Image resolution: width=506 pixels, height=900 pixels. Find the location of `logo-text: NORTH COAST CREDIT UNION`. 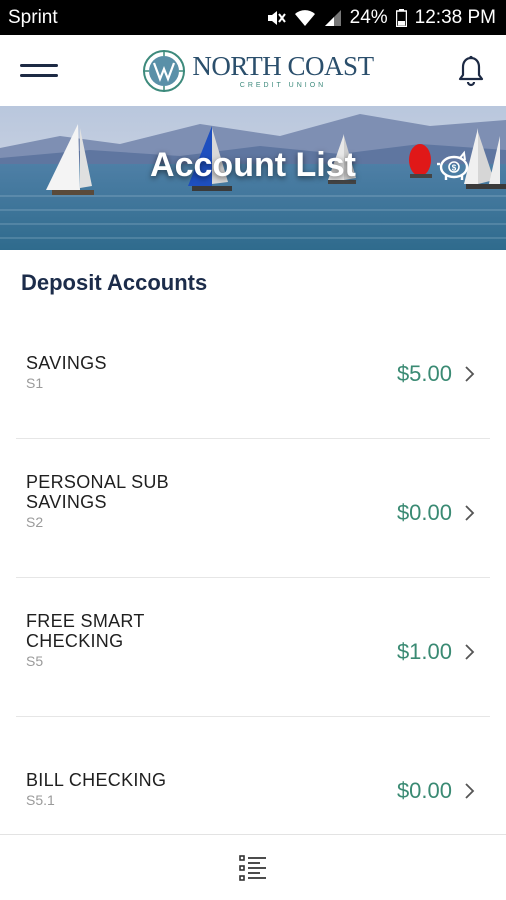

logo-text: NORTH COAST CREDIT UNION is located at coordinates (283, 69).